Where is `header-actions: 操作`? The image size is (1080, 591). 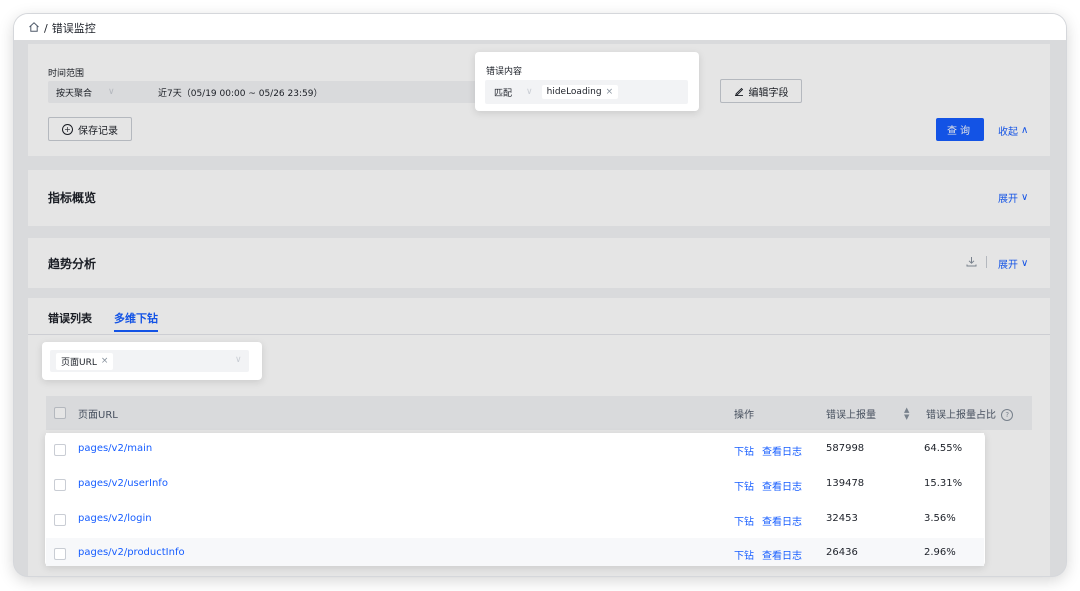 header-actions: 操作 is located at coordinates (744, 415).